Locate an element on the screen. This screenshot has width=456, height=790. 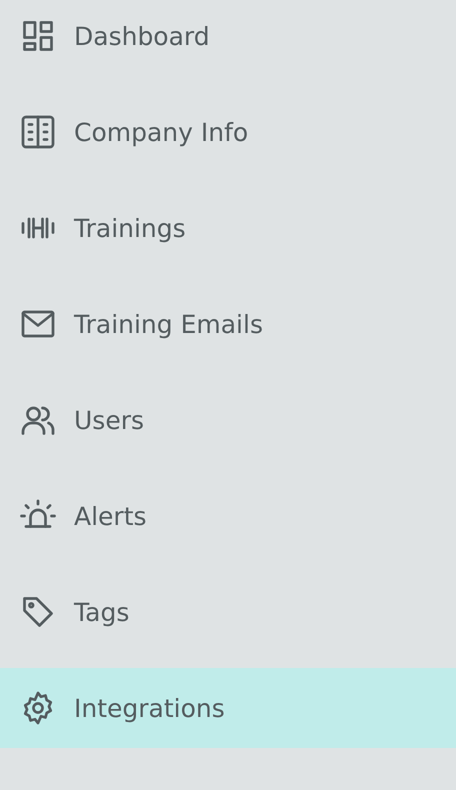
sidebar-item: Dashboard is located at coordinates (228, 38).